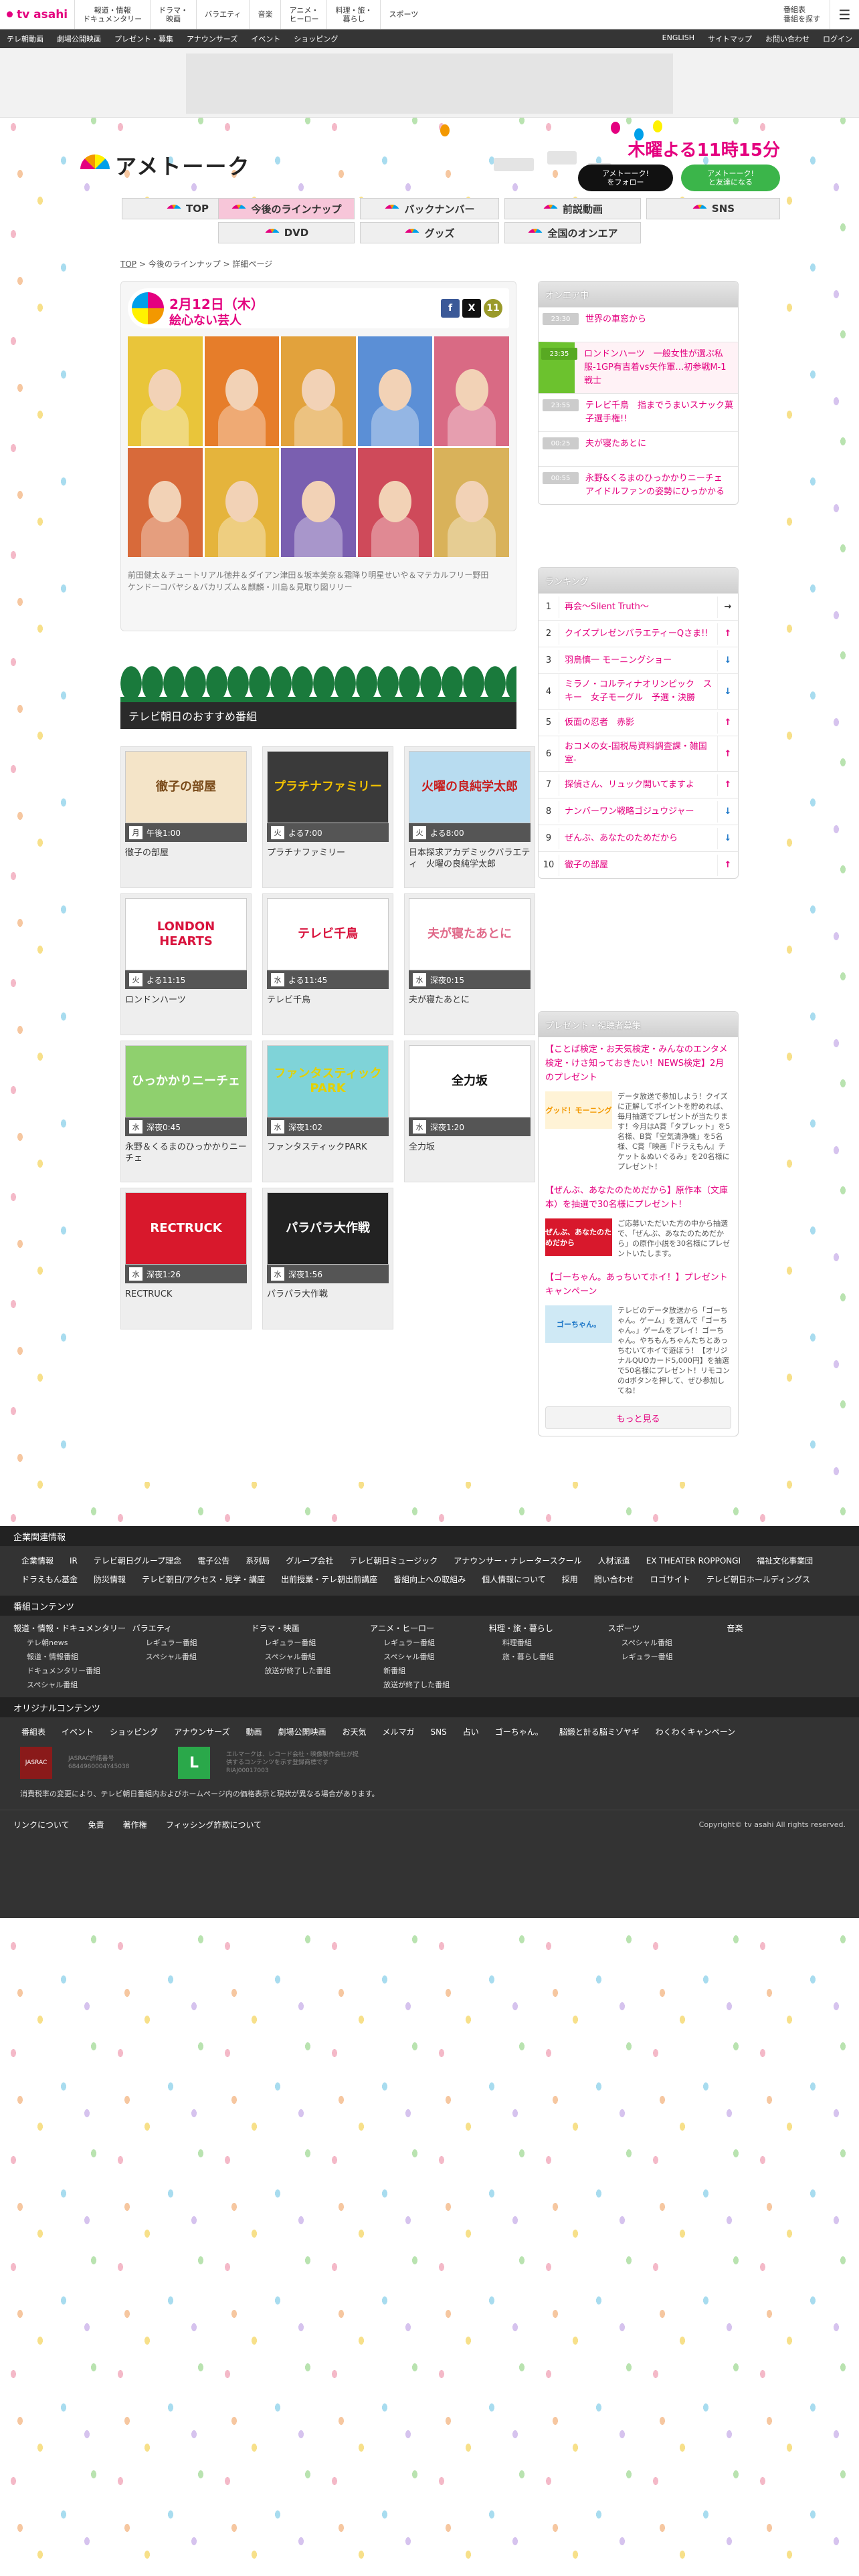 Image resolution: width=859 pixels, height=2576 pixels. I want to click on genre-nav-item: バラエティ, so click(223, 14).